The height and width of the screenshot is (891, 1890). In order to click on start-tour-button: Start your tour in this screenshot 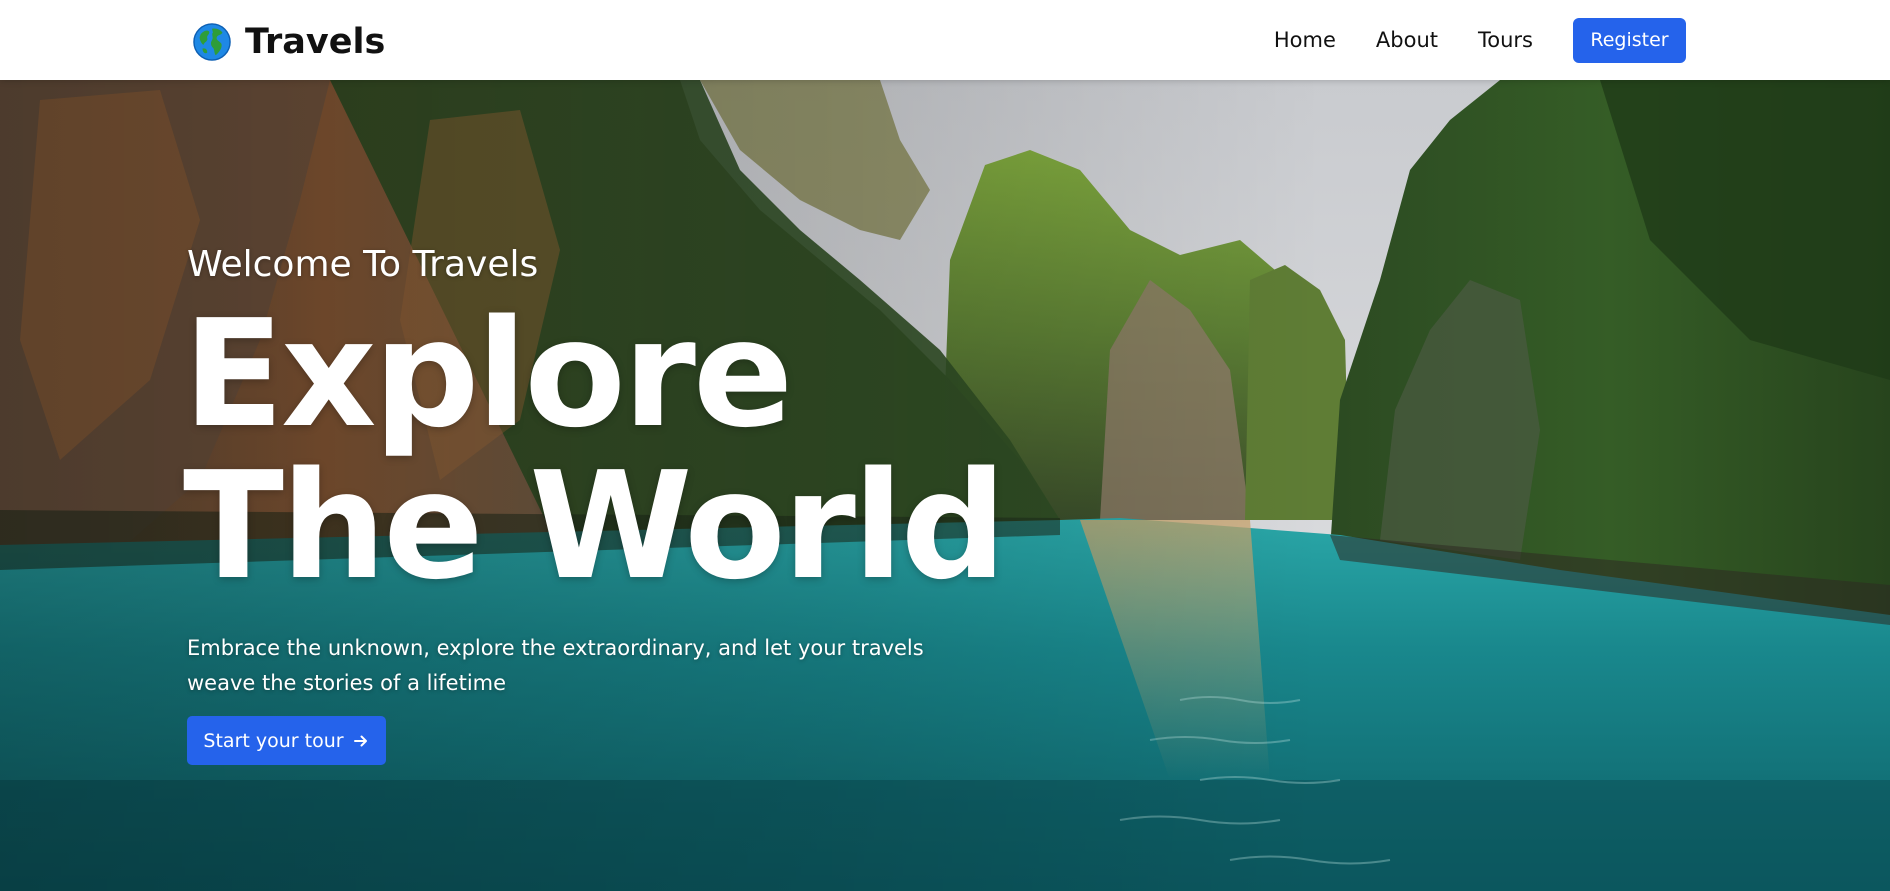, I will do `click(286, 740)`.